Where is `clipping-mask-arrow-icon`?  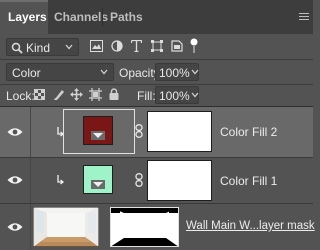
clipping-mask-arrow-icon is located at coordinates (61, 180).